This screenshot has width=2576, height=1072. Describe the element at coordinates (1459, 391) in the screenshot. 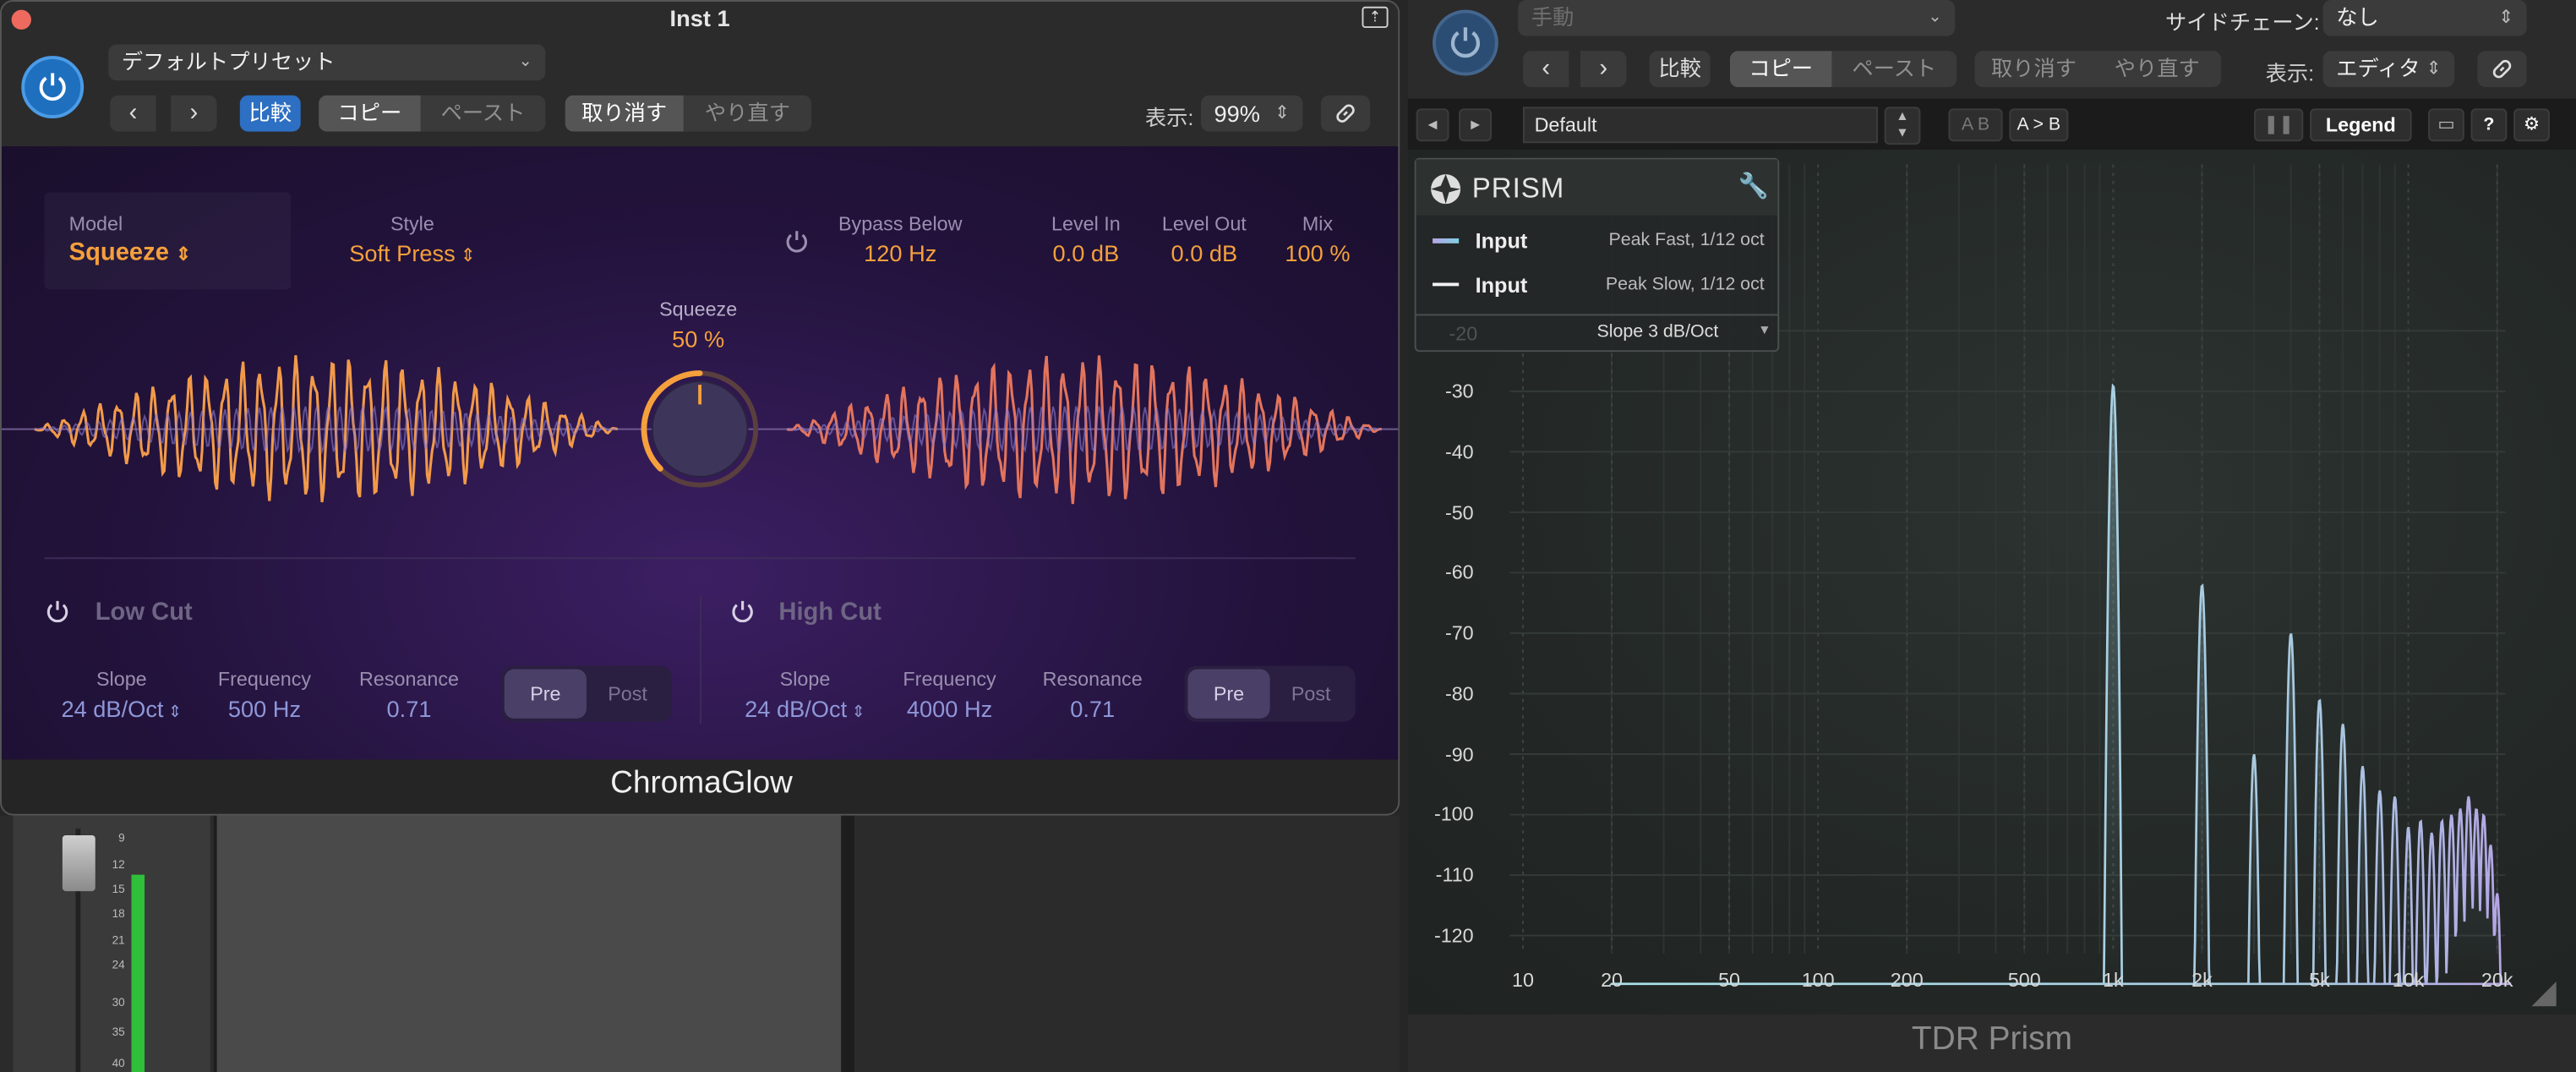

I see `y-tick-label: -30` at that location.